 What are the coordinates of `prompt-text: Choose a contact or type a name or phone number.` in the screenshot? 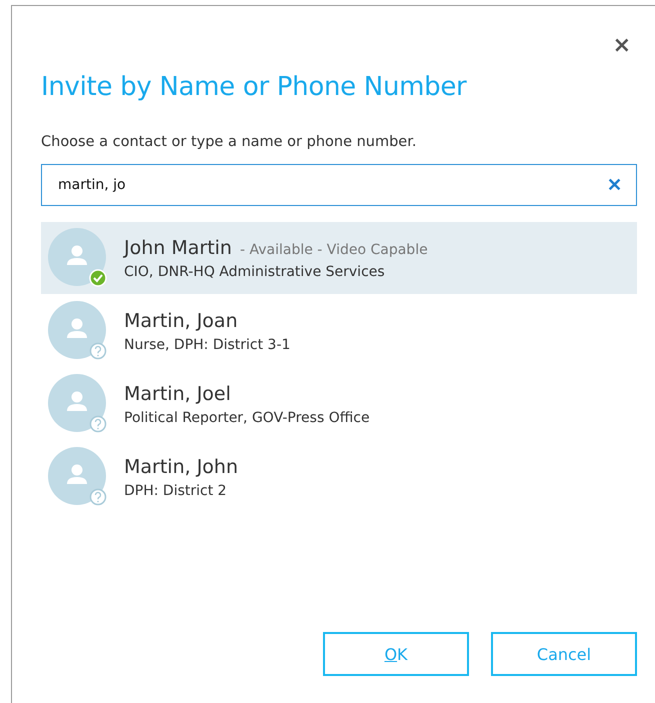 It's located at (229, 142).